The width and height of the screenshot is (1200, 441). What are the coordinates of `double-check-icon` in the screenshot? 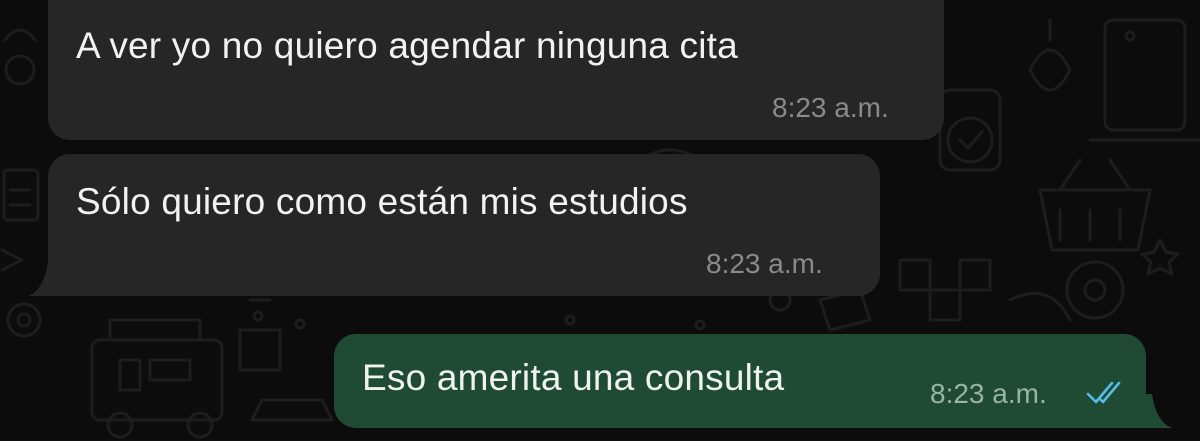 It's located at (1103, 392).